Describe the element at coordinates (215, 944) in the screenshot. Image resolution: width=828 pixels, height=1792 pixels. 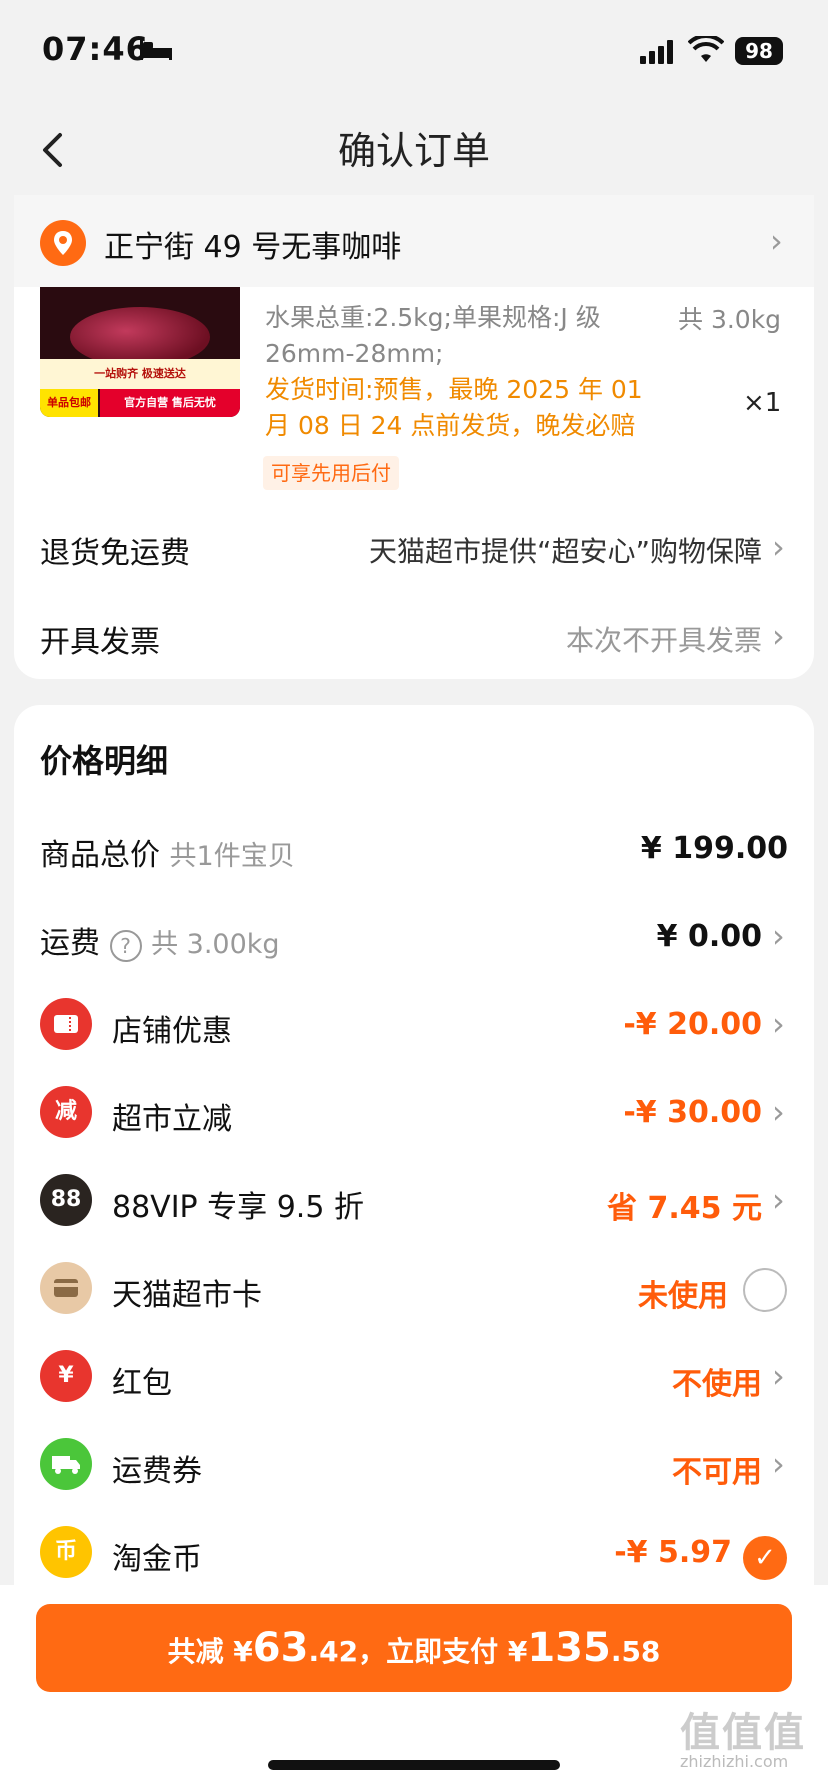
I see `freight-sub: 共 3.00kg` at that location.